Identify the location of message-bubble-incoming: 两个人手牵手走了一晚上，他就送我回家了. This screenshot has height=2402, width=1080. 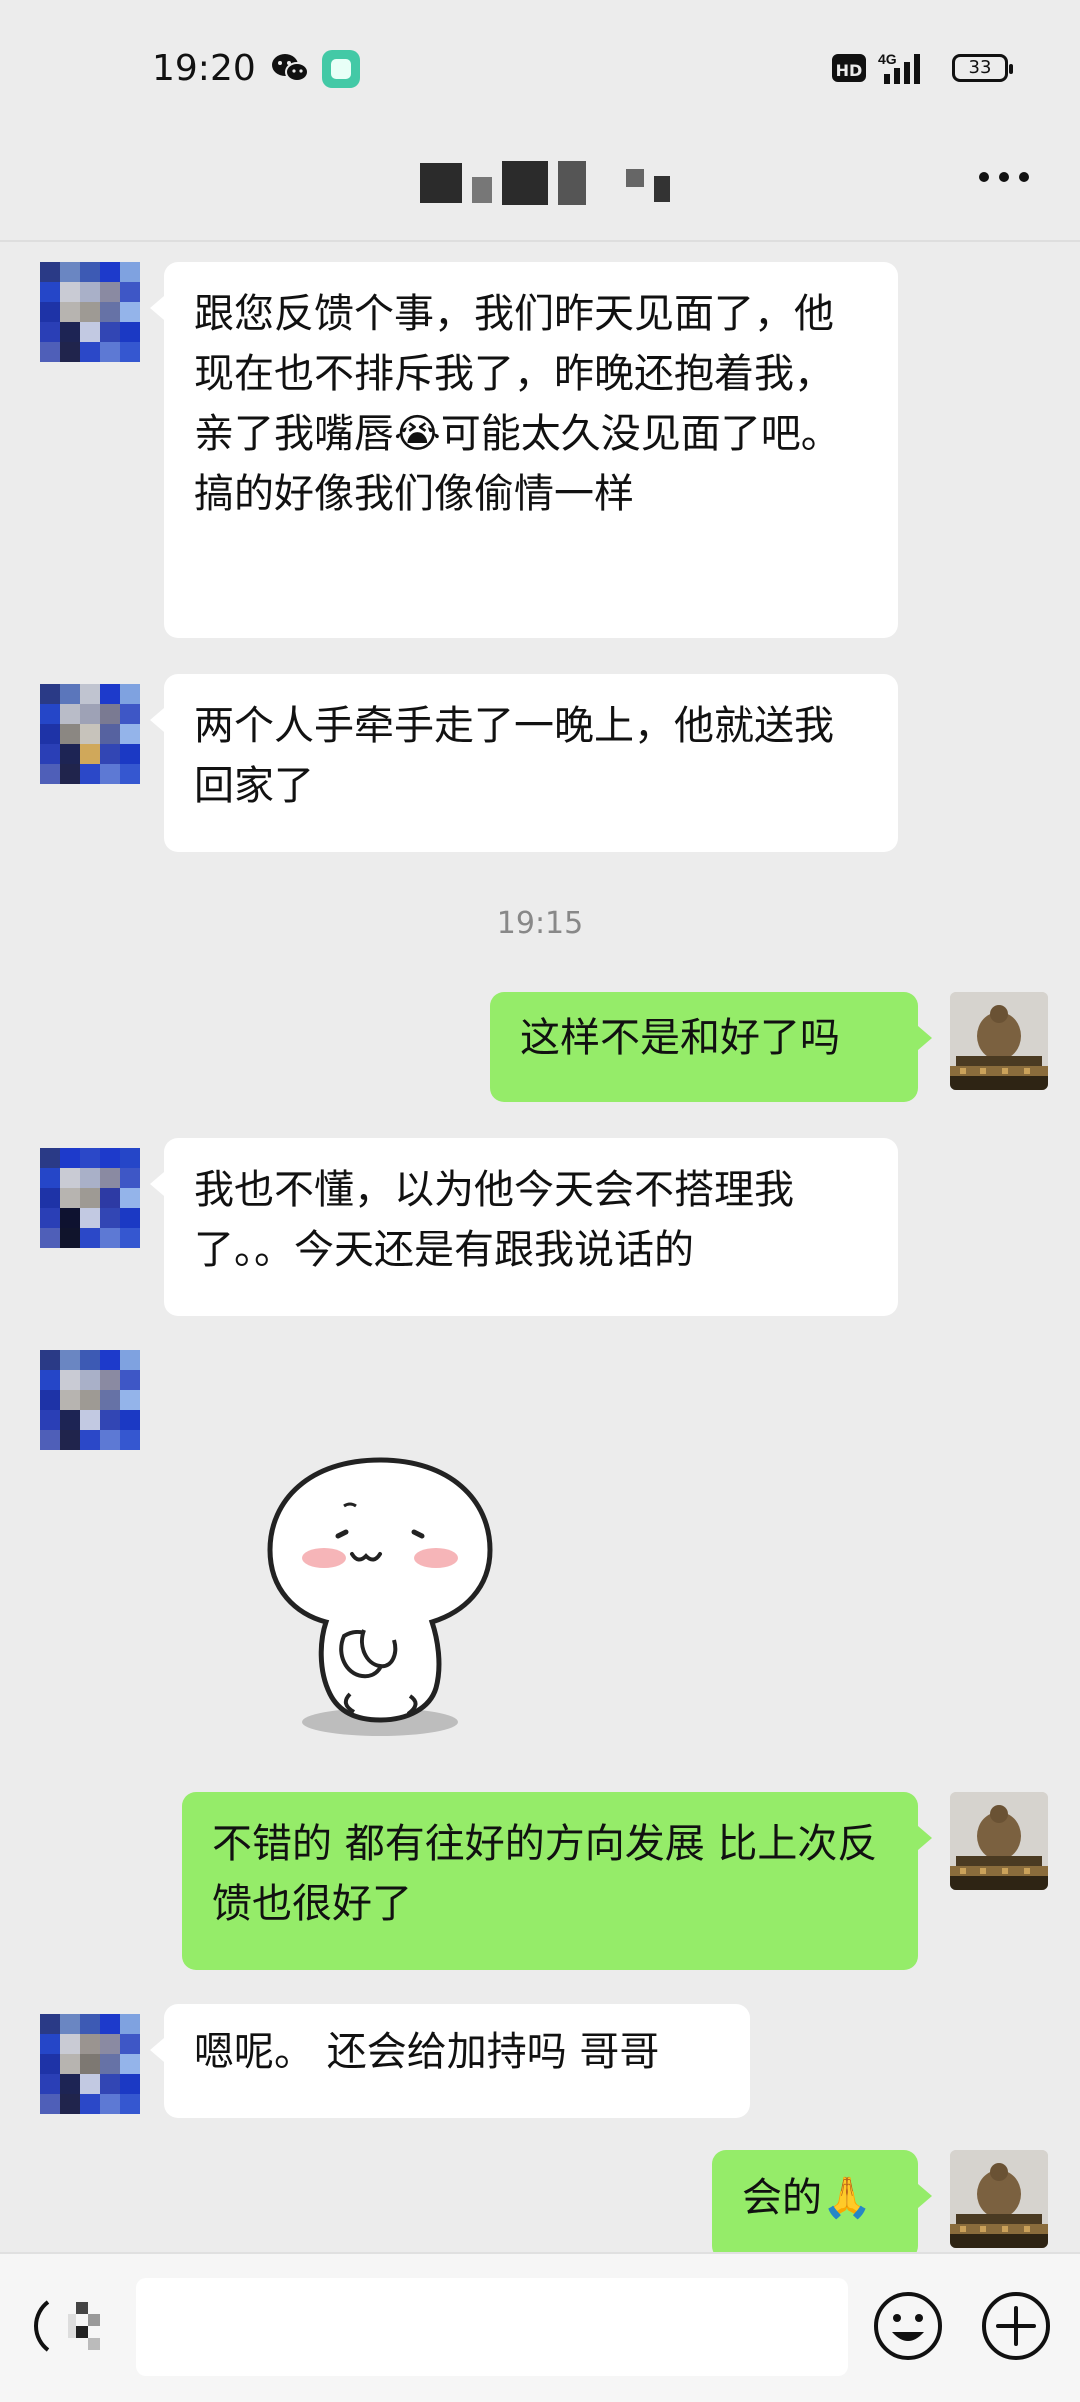
(524, 763).